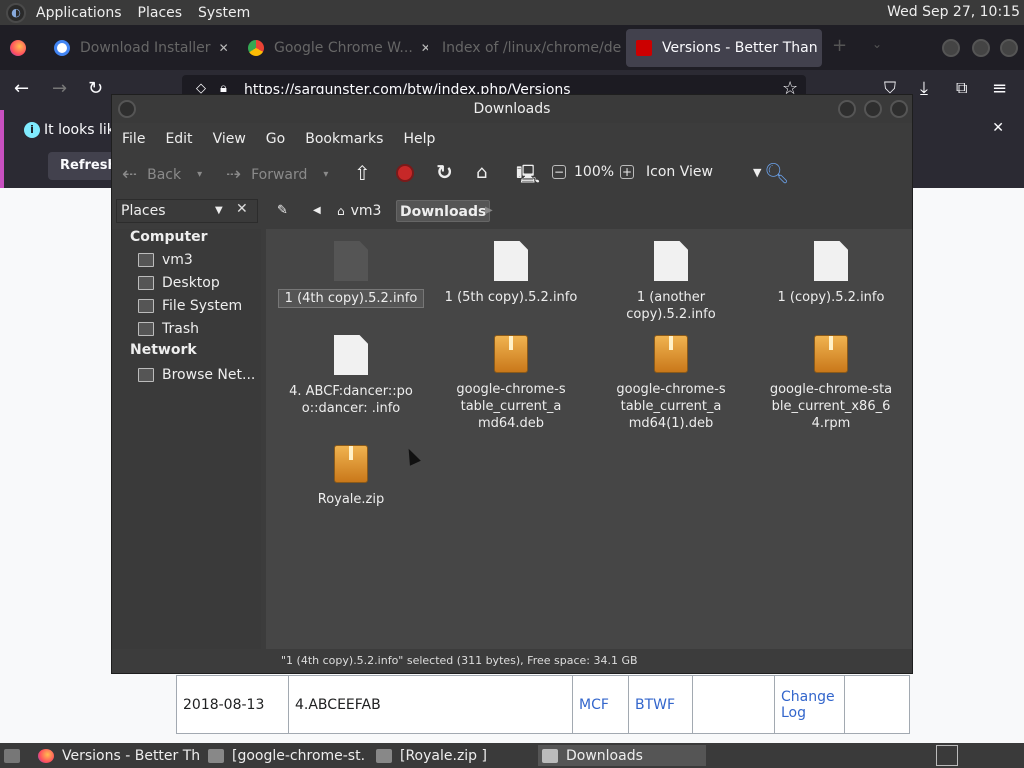  Describe the element at coordinates (275, 139) in the screenshot. I see `menu-go: Go` at that location.